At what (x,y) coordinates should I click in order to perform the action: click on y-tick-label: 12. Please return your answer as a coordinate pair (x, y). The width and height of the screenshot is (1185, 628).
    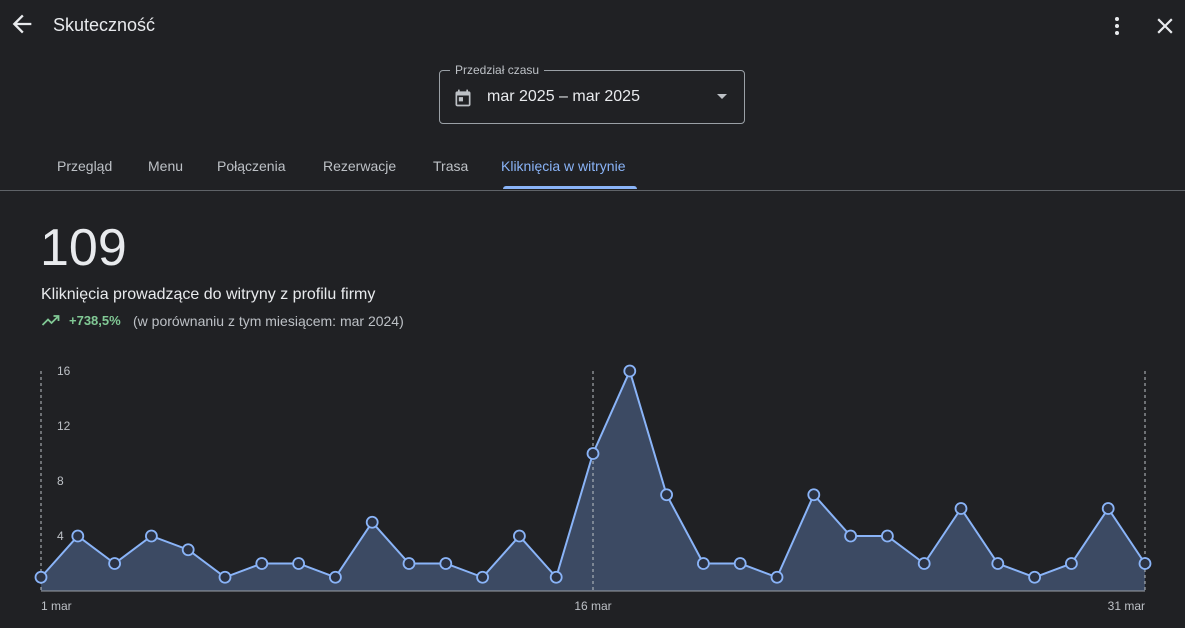
    Looking at the image, I should click on (64, 426).